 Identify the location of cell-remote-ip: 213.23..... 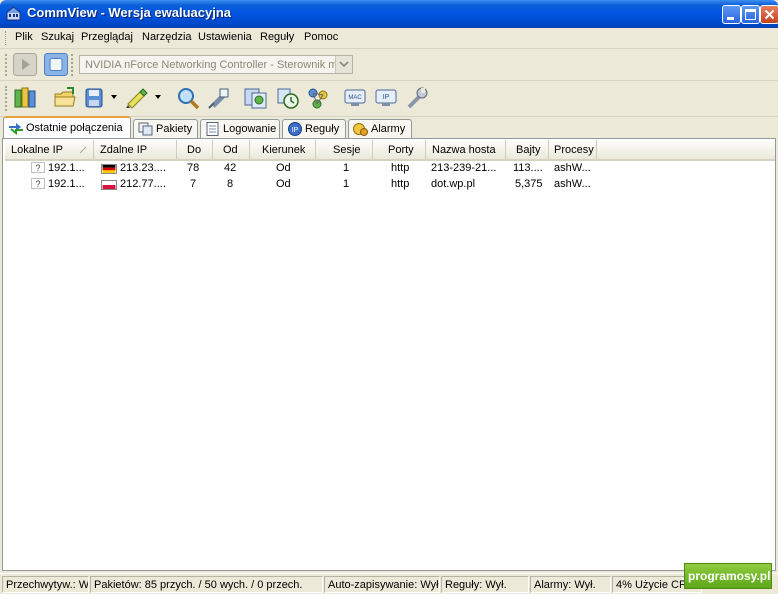
(143, 168).